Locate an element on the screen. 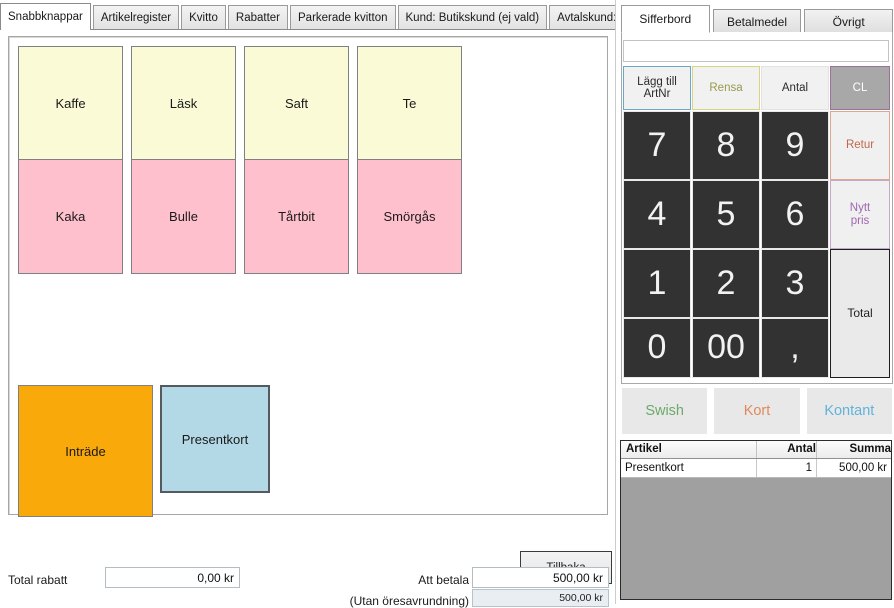 The height and width of the screenshot is (608, 894). receipt-column-header: Antal is located at coordinates (787, 449).